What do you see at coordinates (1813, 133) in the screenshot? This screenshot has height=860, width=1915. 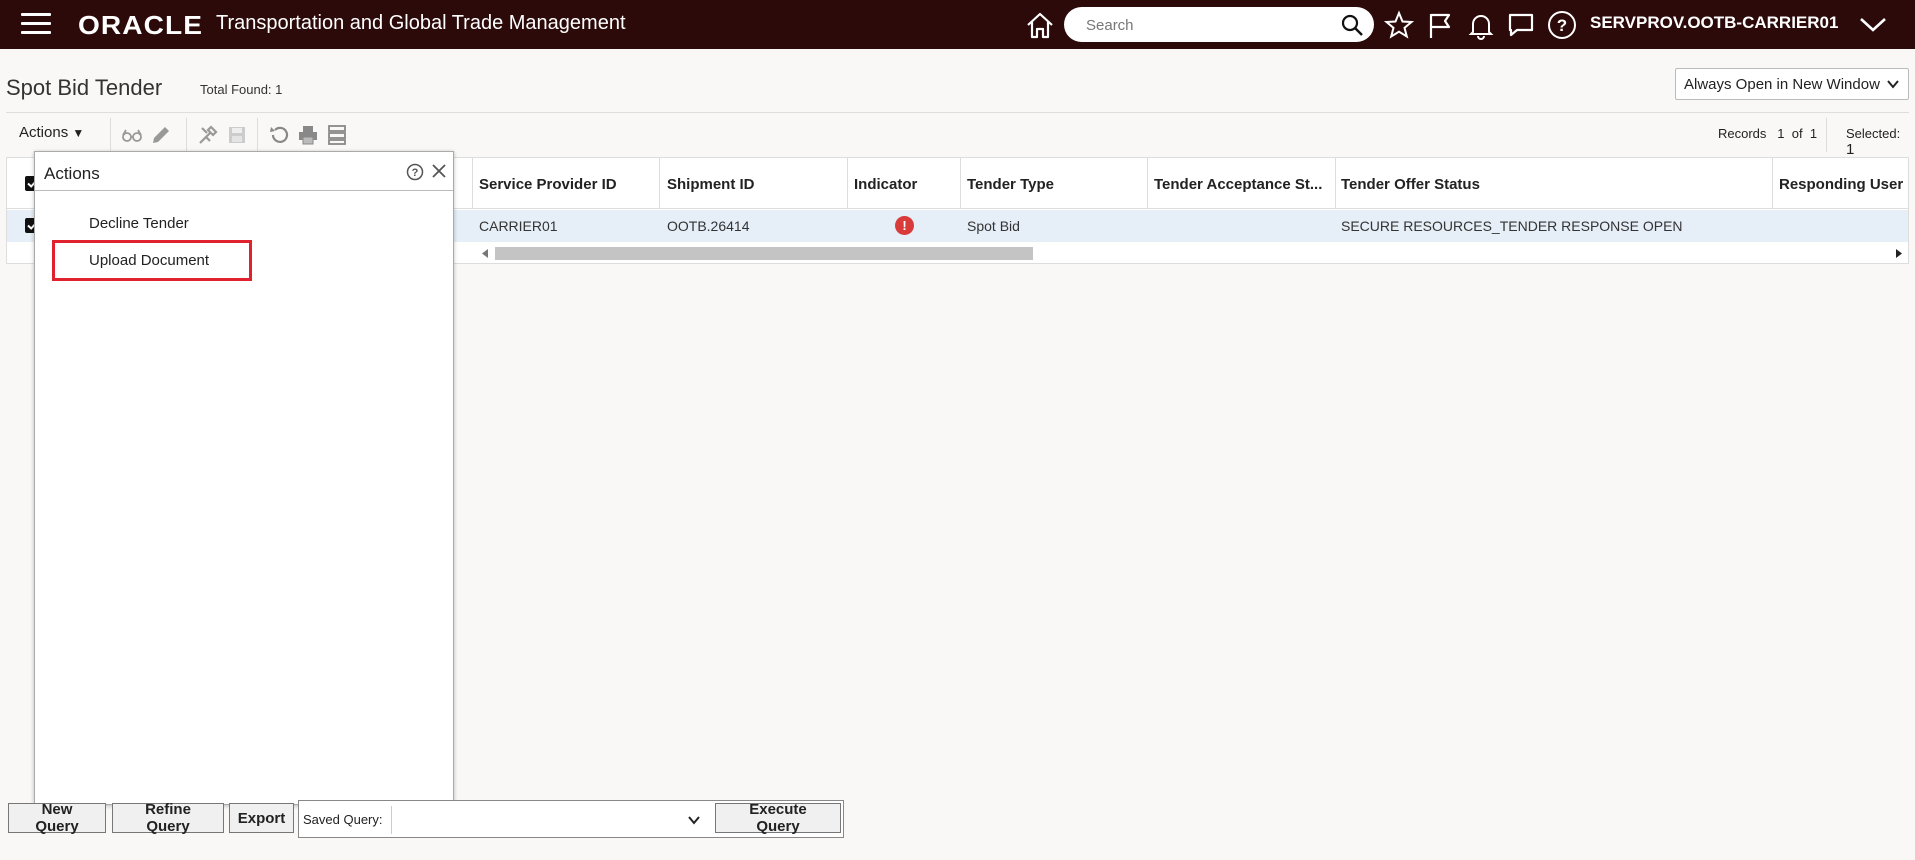 I see `records-total: 1` at bounding box center [1813, 133].